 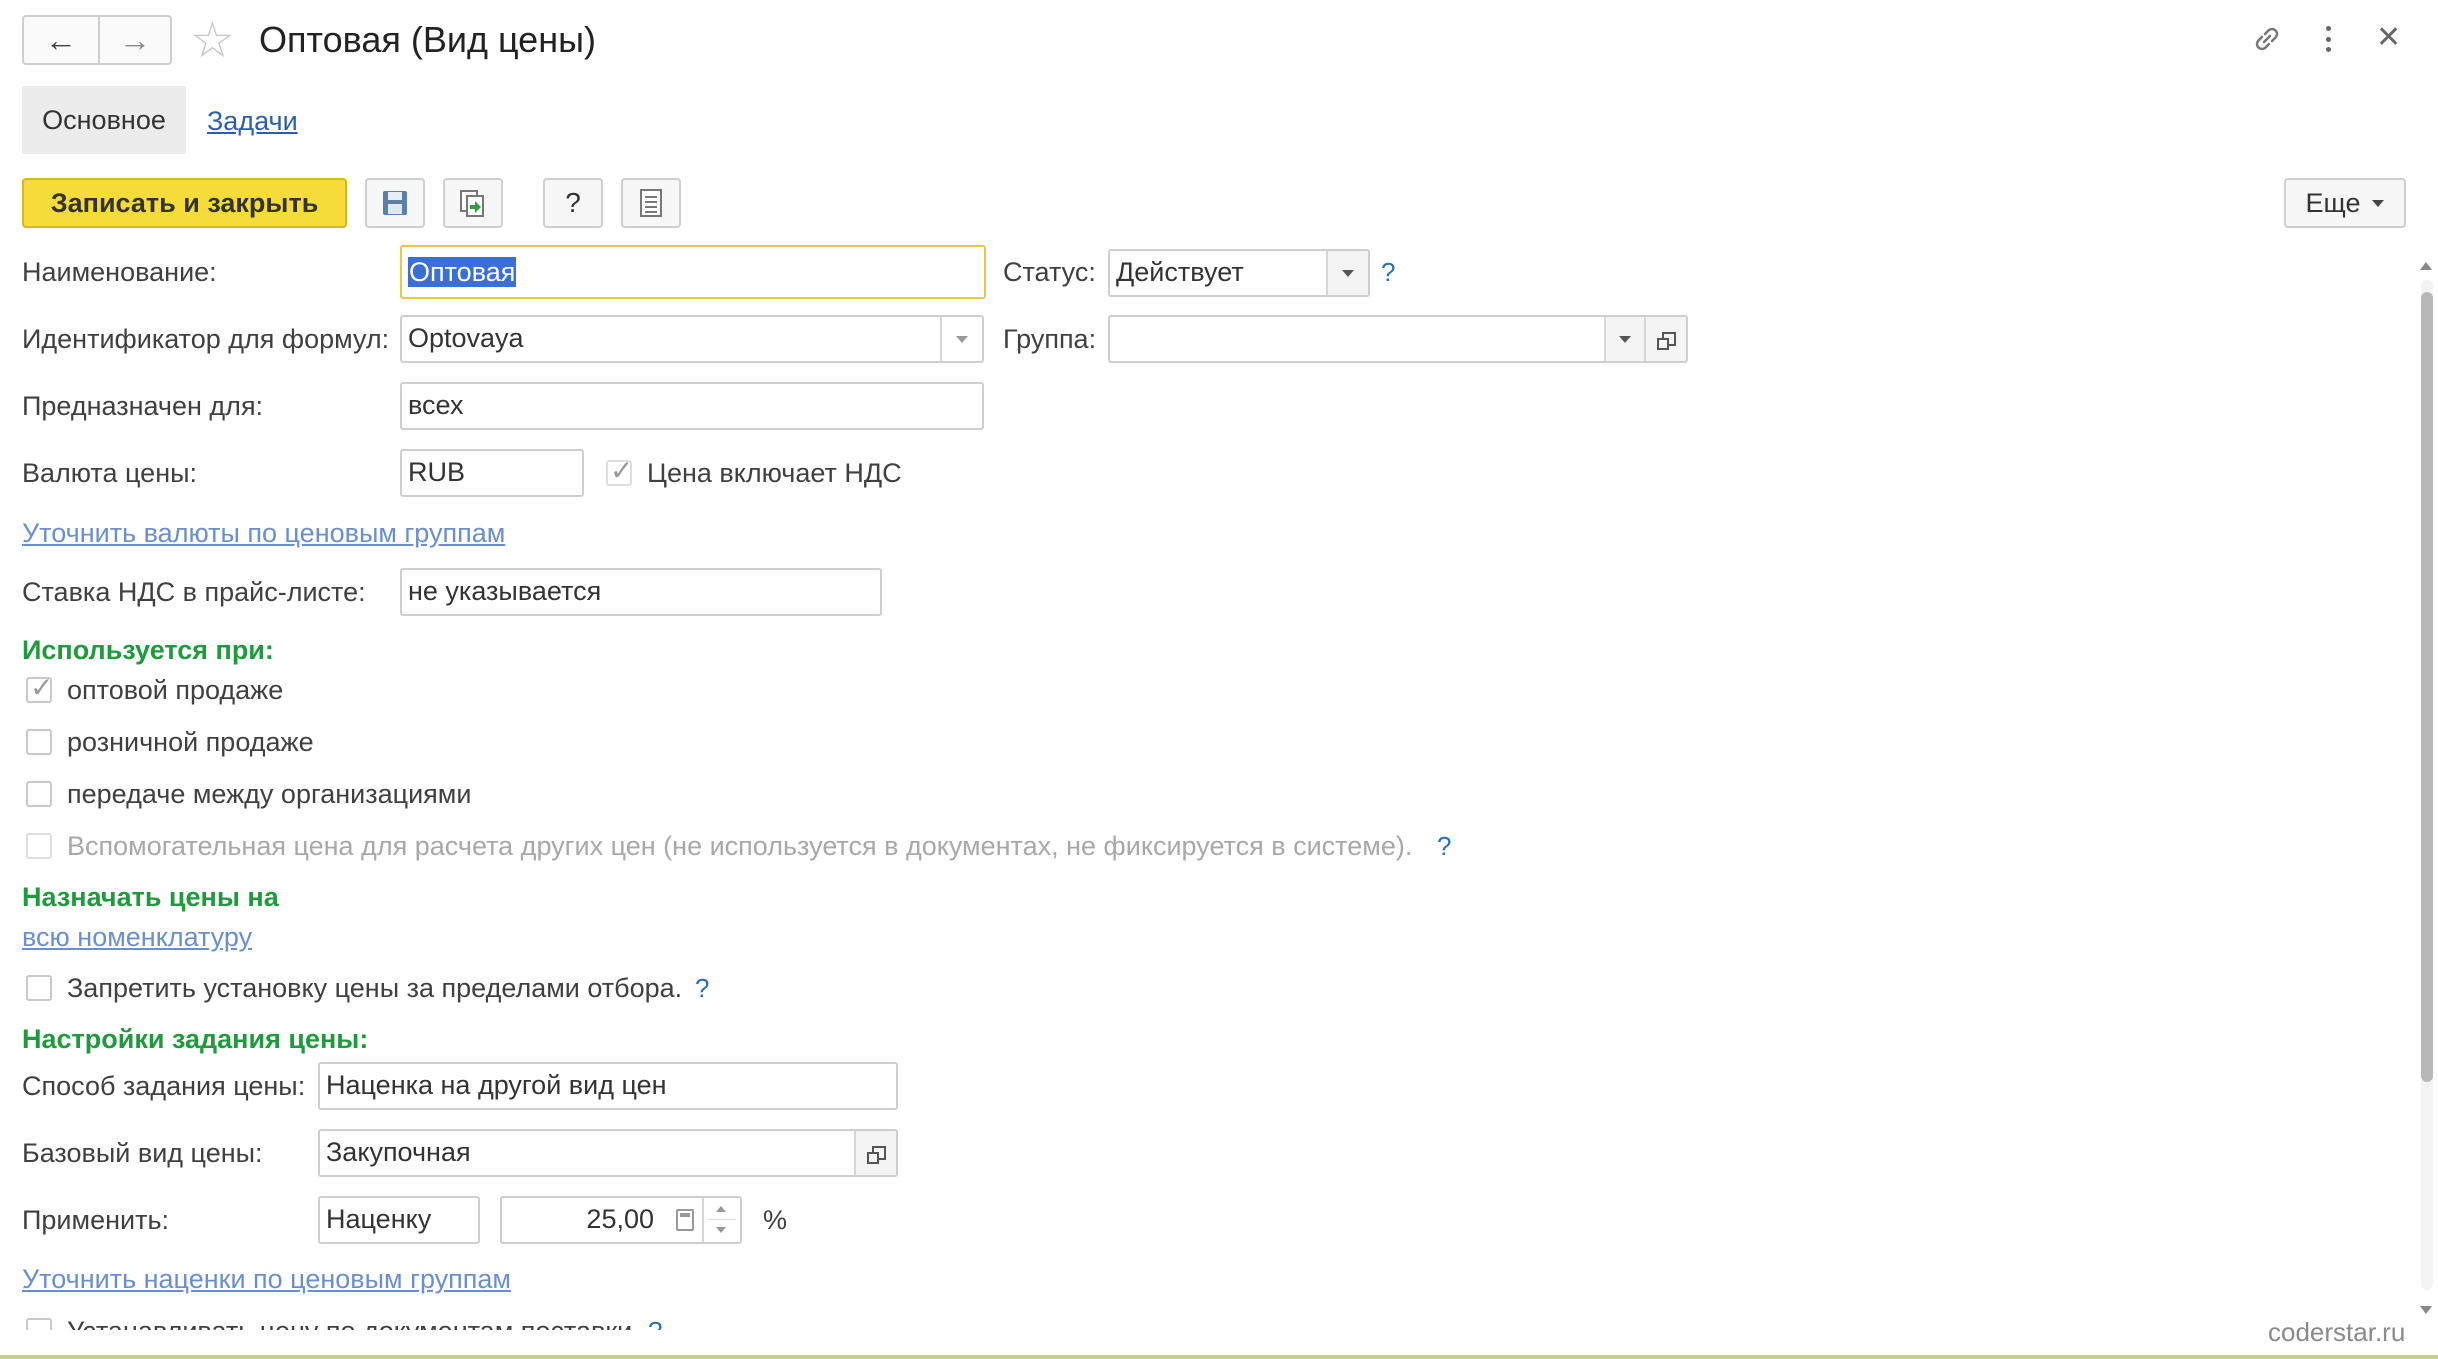 I want to click on identifier-label: Идентификатор для формул:, so click(x=206, y=339).